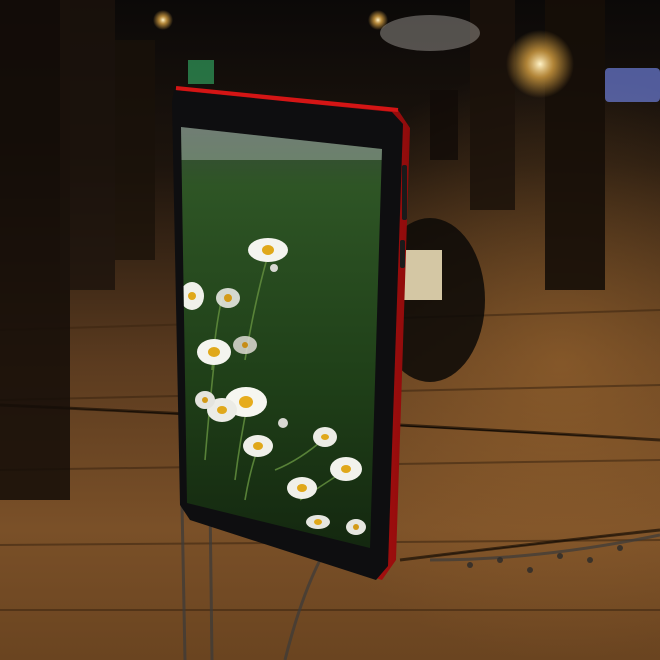 This screenshot has height=660, width=660. Describe the element at coordinates (163, 20) in the screenshot. I see `small-light` at that location.